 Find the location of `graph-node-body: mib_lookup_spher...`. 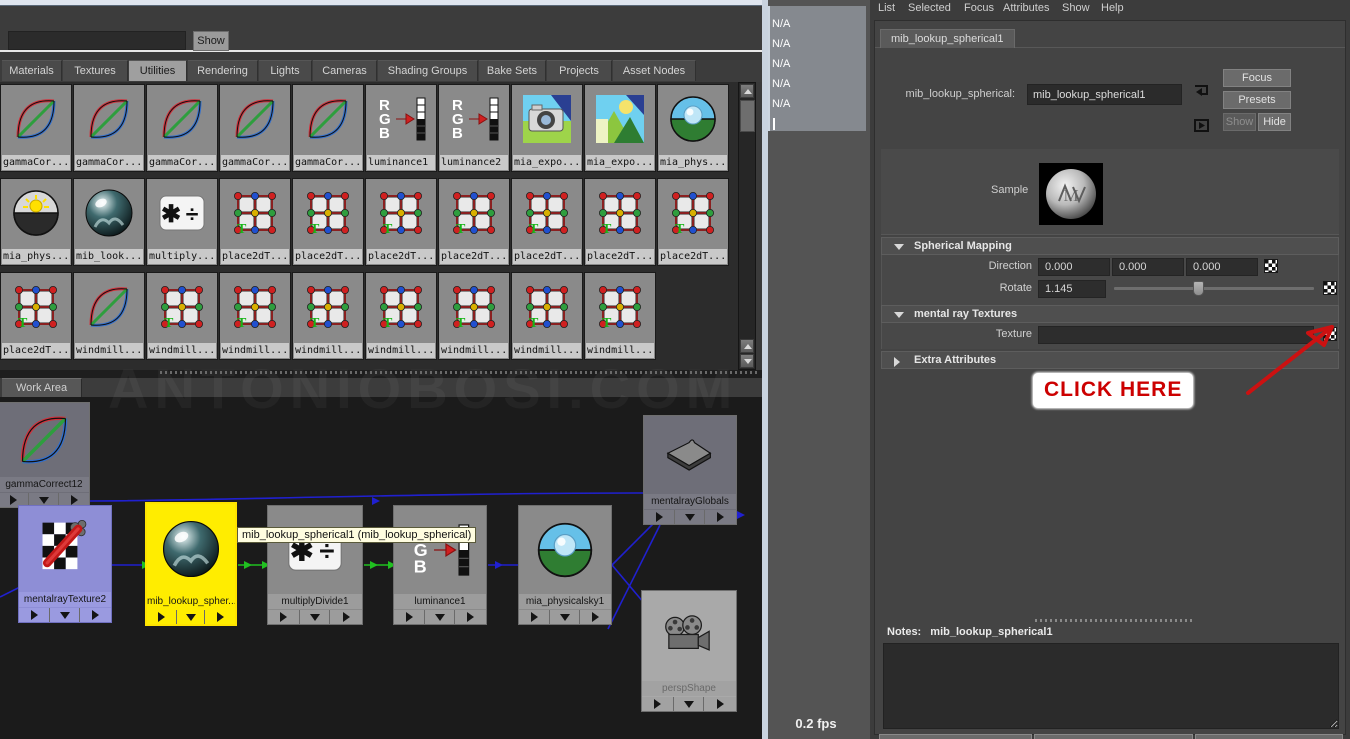

graph-node-body: mib_lookup_spher... is located at coordinates (191, 564).